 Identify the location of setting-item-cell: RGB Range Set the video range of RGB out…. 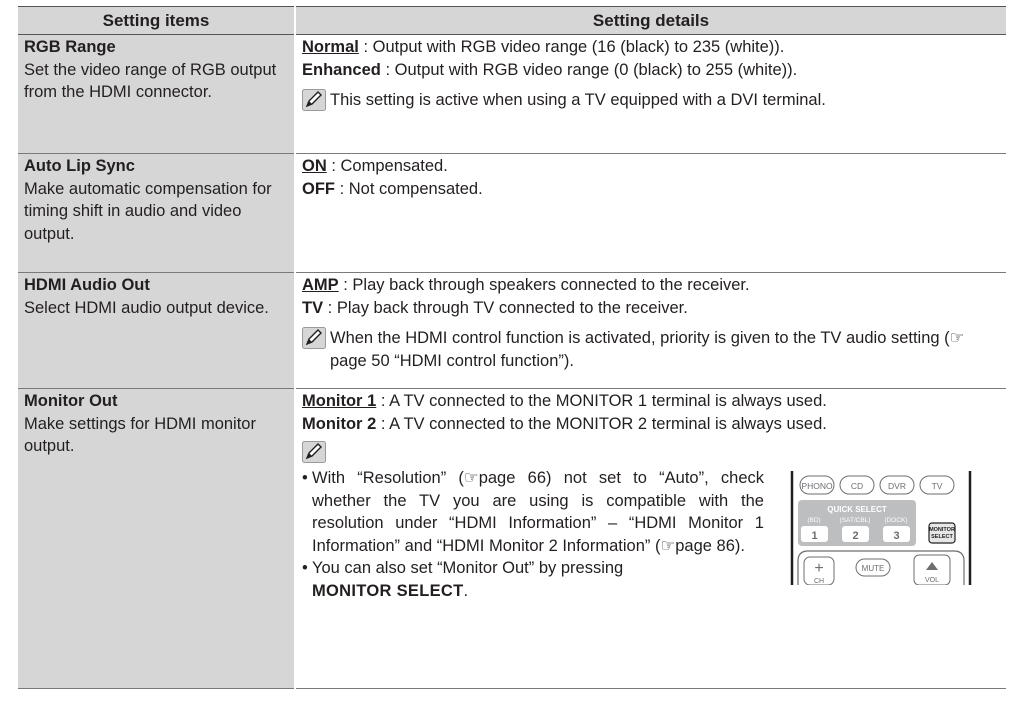
(157, 94).